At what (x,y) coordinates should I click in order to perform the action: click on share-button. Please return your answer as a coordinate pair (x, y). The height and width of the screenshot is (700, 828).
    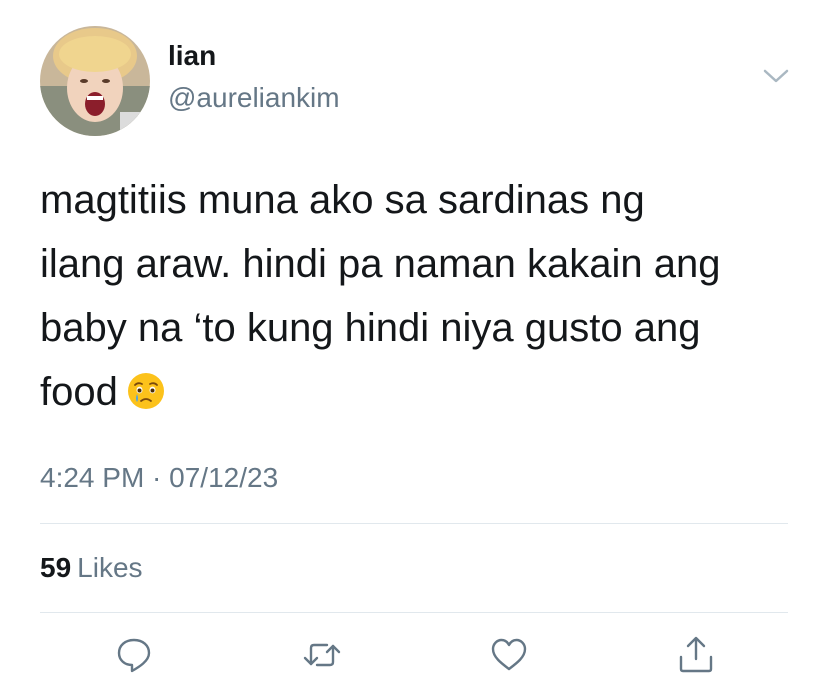
    Looking at the image, I should click on (696, 655).